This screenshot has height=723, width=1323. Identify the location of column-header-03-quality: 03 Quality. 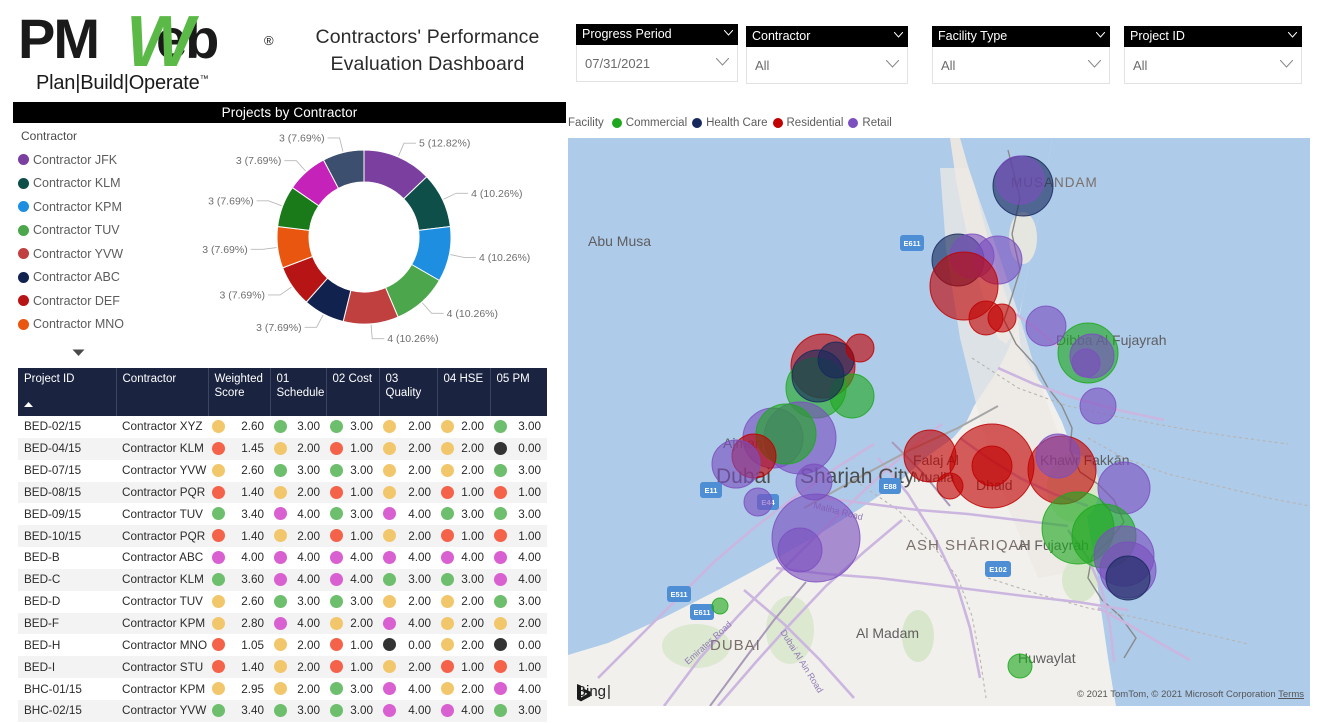
(408, 392).